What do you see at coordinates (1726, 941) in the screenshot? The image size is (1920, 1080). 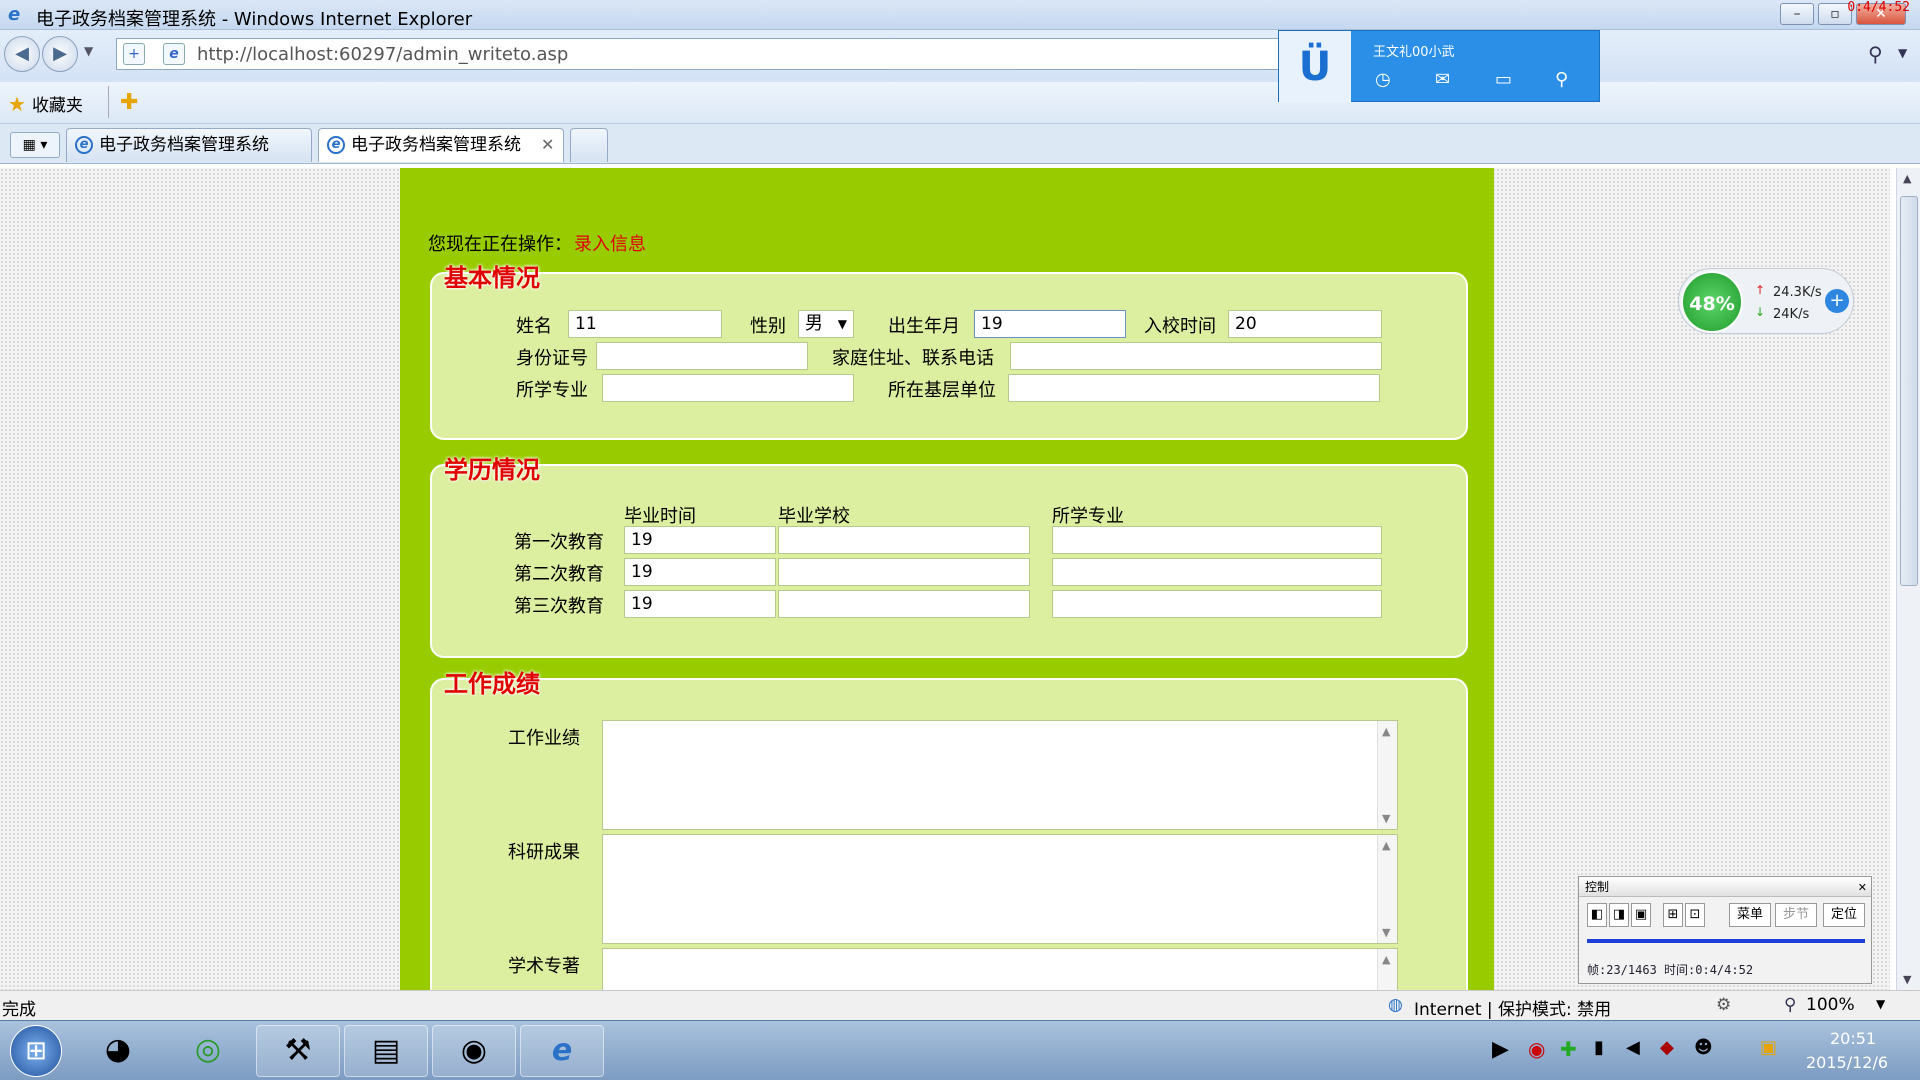 I see `progress-track` at bounding box center [1726, 941].